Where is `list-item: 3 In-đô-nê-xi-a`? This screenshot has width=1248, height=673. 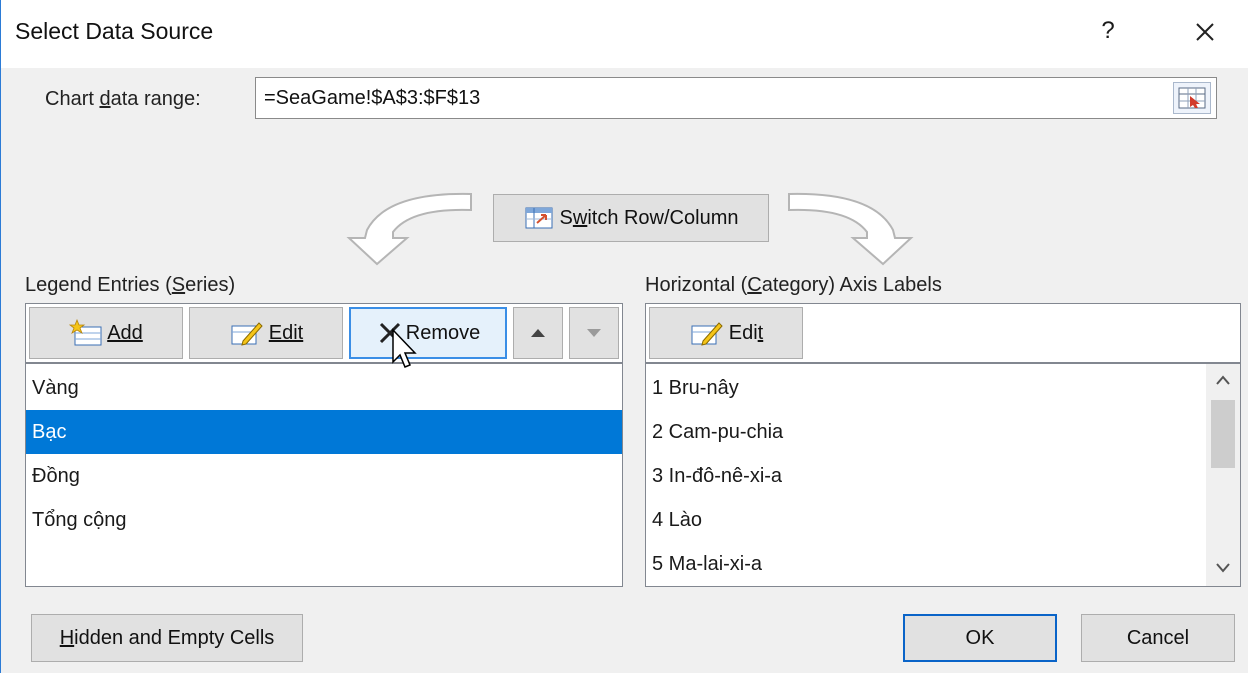
list-item: 3 In-đô-nê-xi-a is located at coordinates (717, 476).